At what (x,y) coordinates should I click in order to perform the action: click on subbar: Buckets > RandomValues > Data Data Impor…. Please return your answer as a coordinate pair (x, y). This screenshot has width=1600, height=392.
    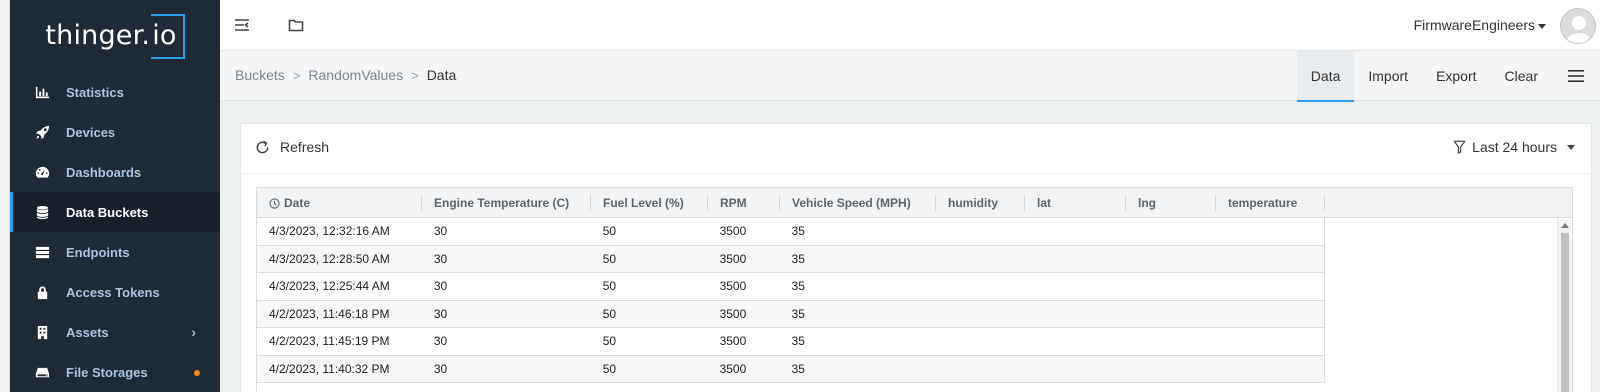
    Looking at the image, I should click on (910, 76).